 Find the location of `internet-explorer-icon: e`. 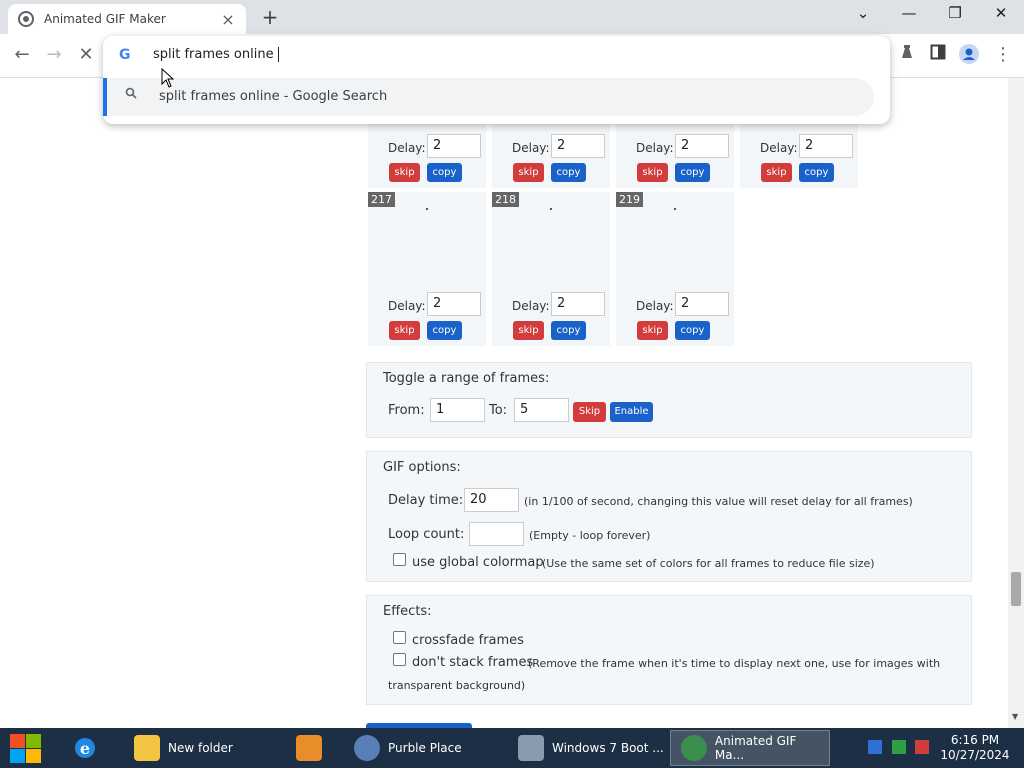

internet-explorer-icon: e is located at coordinates (85, 748).